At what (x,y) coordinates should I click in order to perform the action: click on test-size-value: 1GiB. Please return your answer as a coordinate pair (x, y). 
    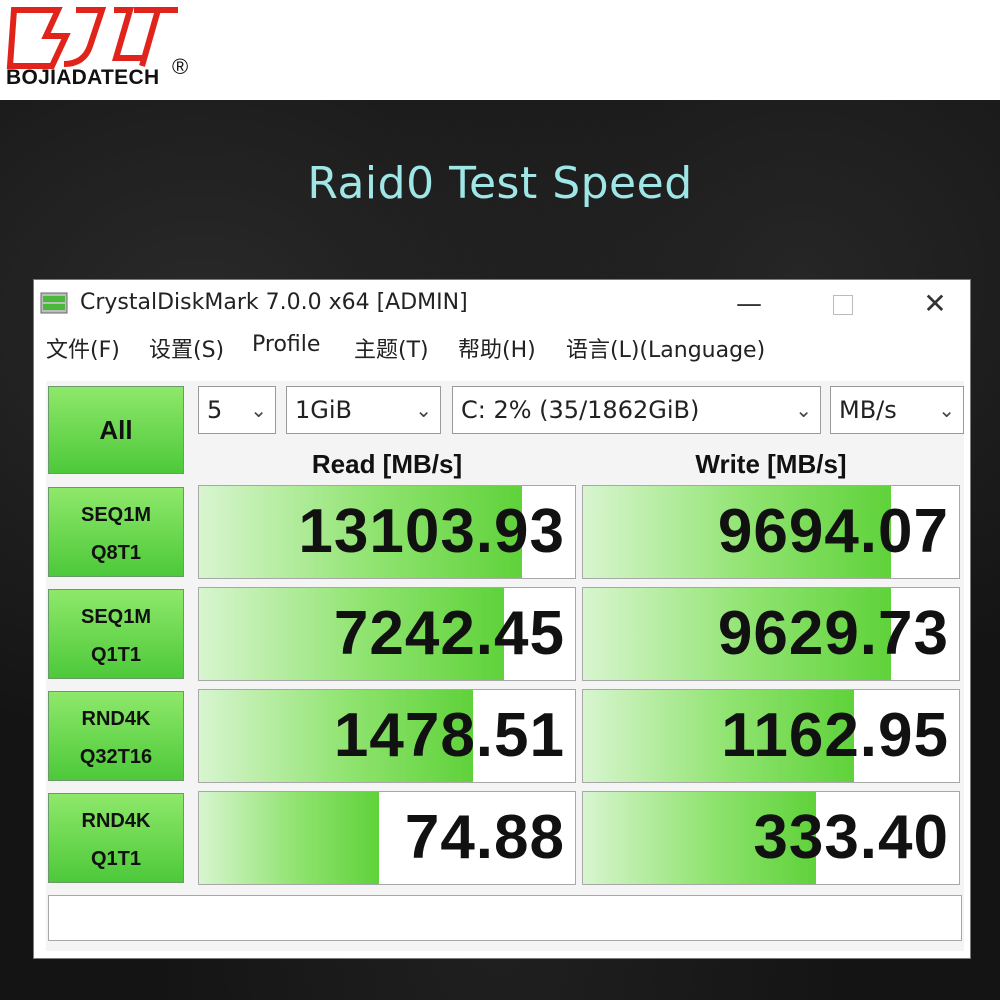
    Looking at the image, I should click on (323, 410).